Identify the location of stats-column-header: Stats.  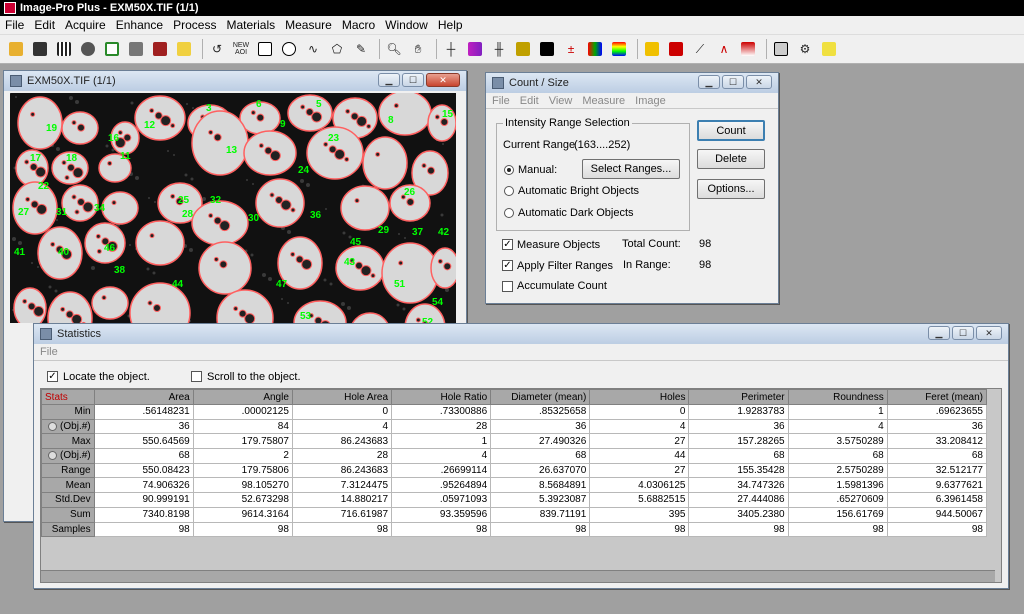
(68, 397).